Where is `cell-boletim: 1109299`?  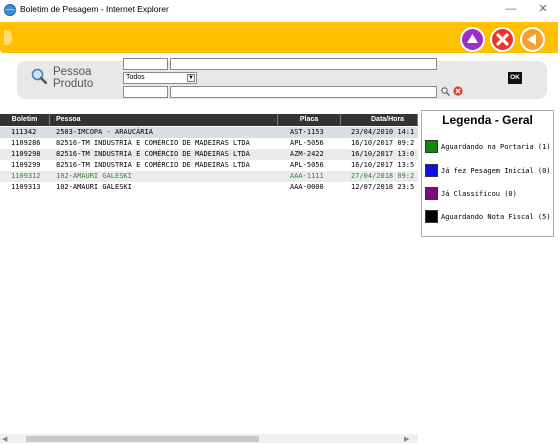 cell-boletim: 1109299 is located at coordinates (26, 165).